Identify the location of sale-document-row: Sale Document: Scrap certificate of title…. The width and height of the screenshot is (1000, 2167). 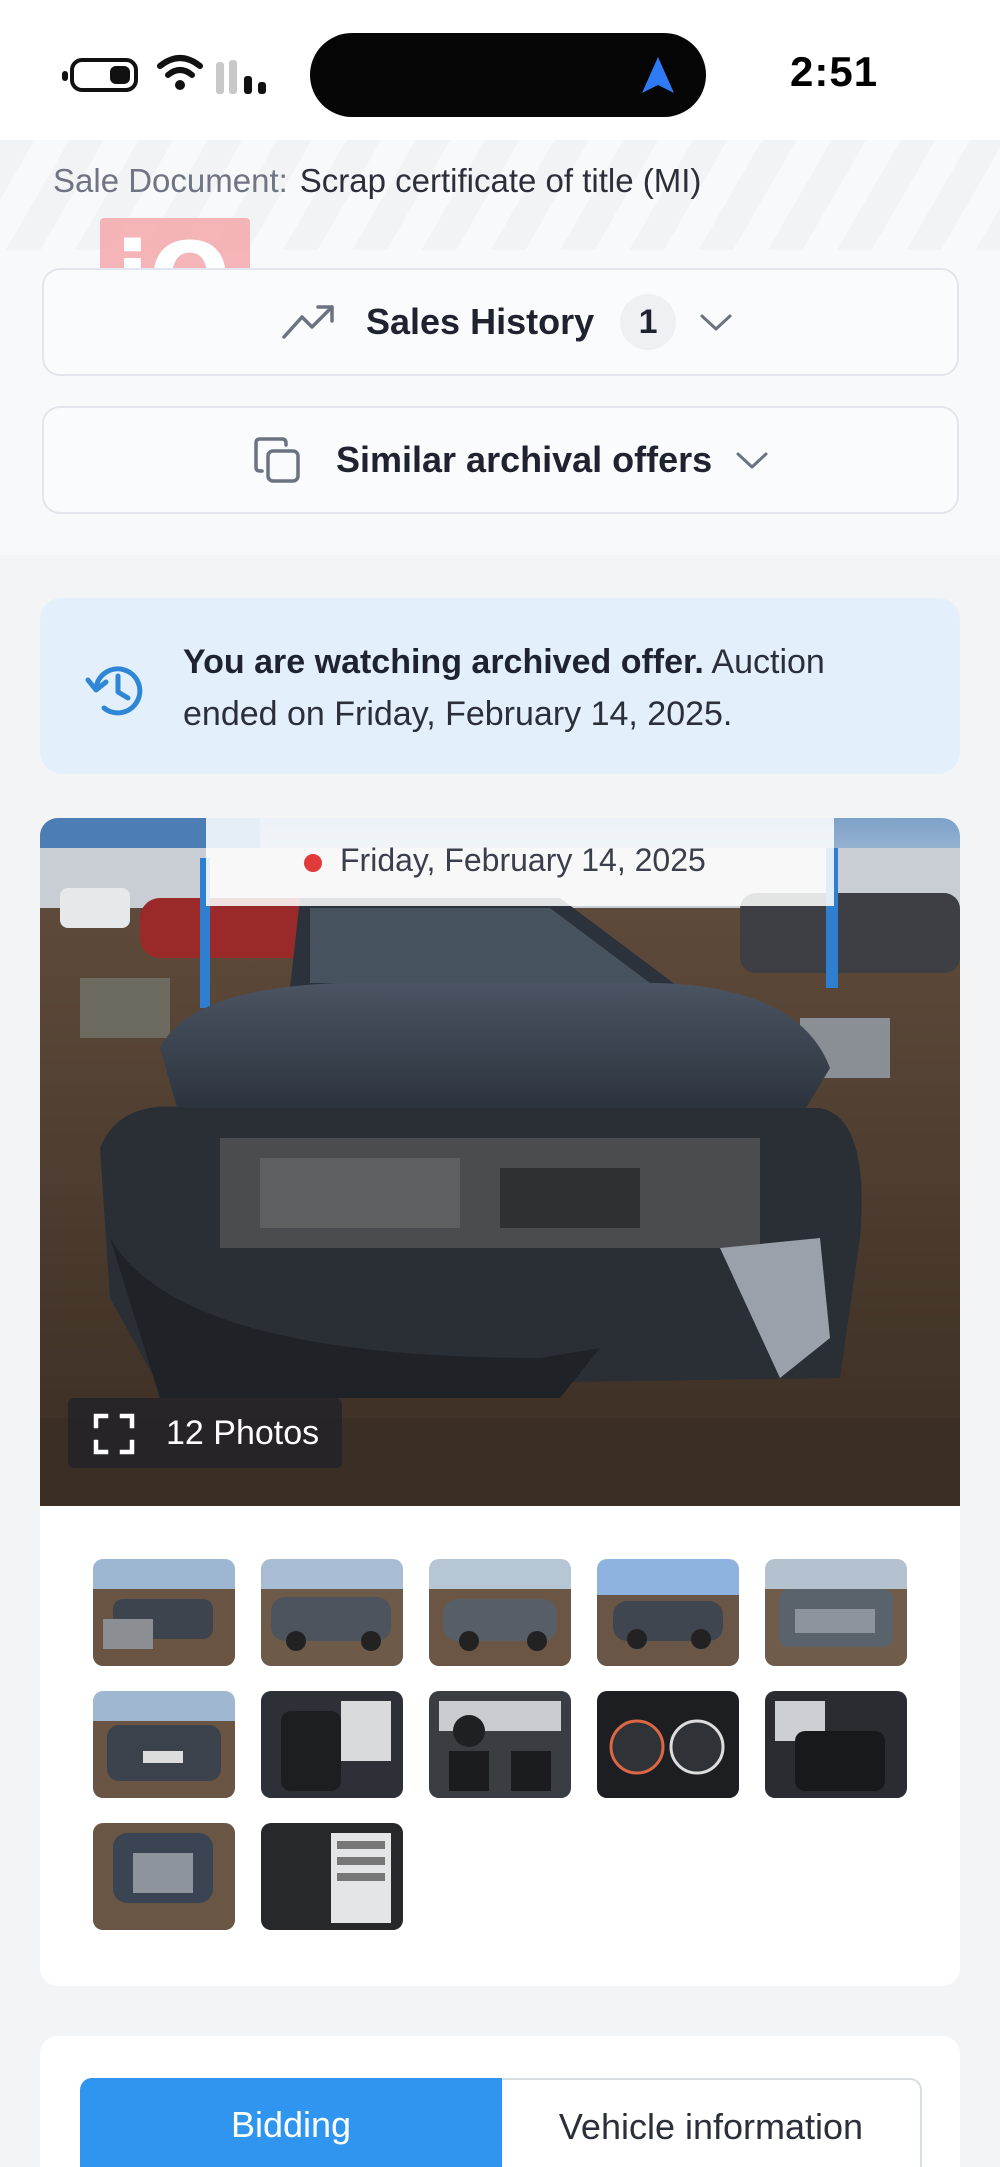
(377, 181).